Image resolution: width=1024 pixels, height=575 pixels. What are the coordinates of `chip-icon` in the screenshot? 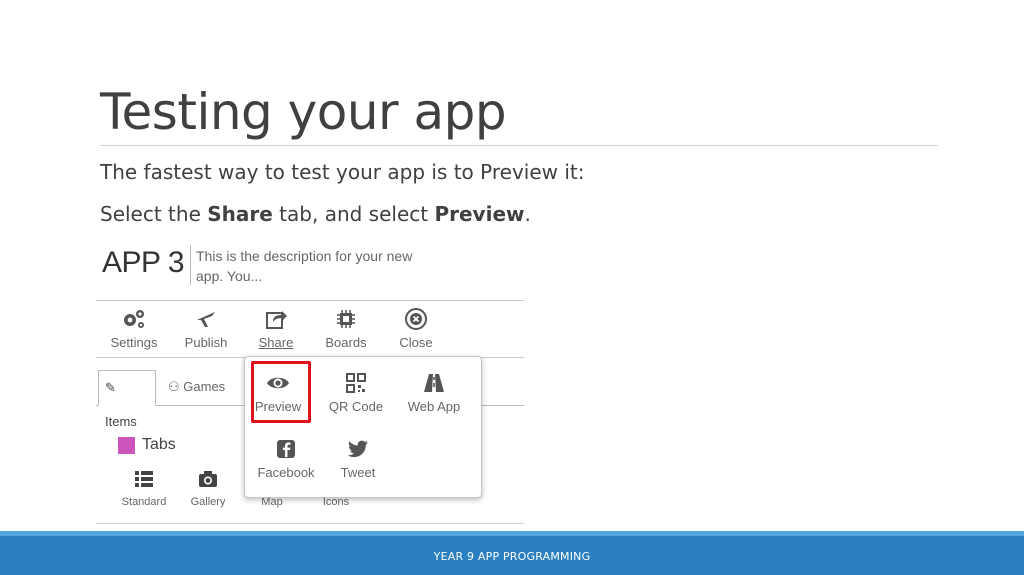 It's located at (346, 319).